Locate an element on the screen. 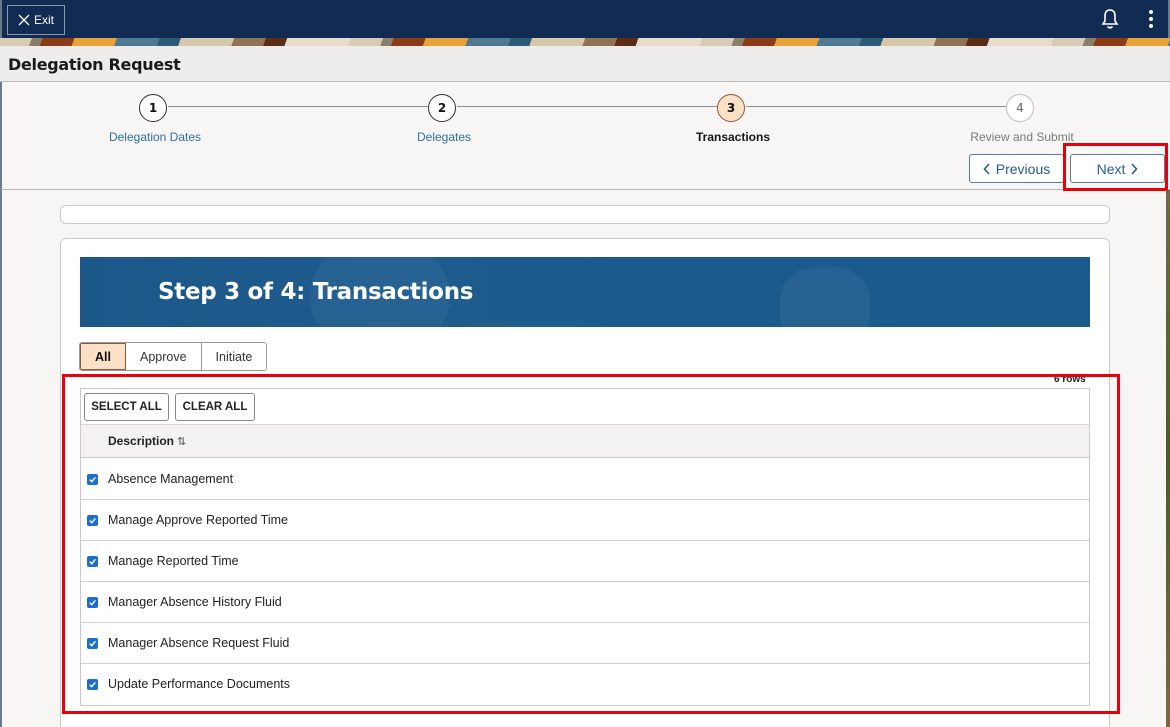 This screenshot has width=1170, height=727. filter-tab-initiate: Initiate is located at coordinates (234, 356).